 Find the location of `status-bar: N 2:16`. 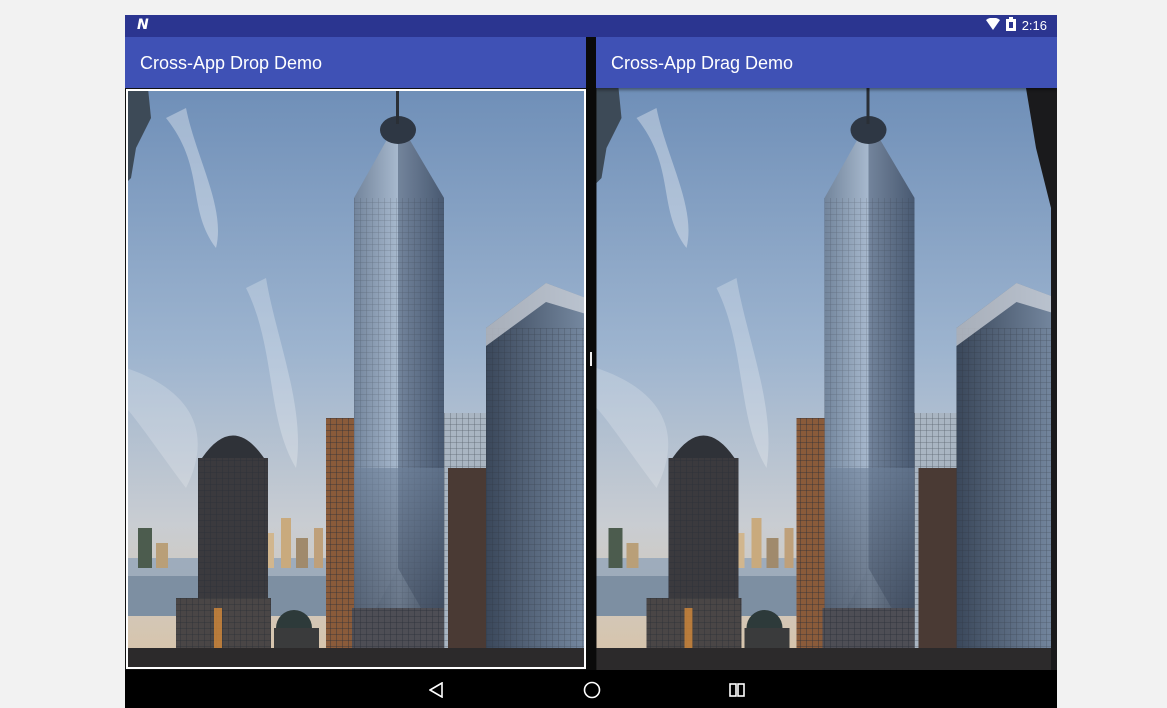

status-bar: N 2:16 is located at coordinates (591, 26).